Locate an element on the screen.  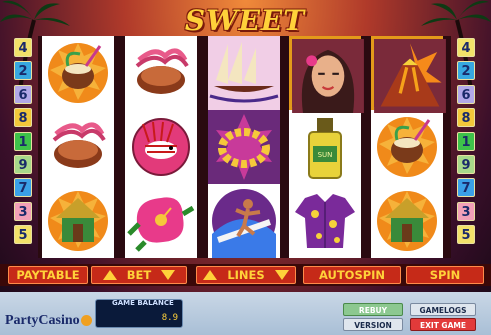
svg-text: SUN is located at coordinates (325, 155).